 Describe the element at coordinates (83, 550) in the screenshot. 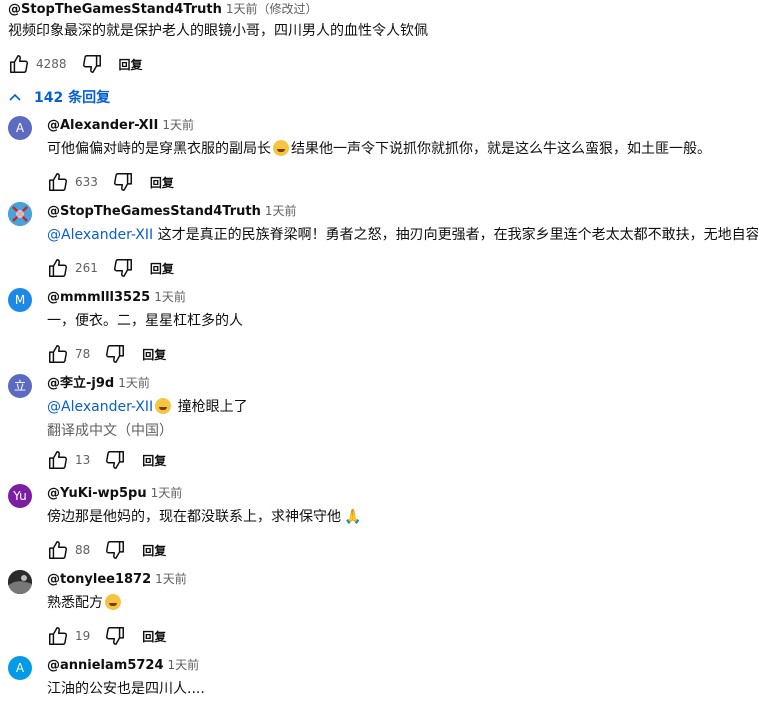

I see `like-count: 88` at that location.